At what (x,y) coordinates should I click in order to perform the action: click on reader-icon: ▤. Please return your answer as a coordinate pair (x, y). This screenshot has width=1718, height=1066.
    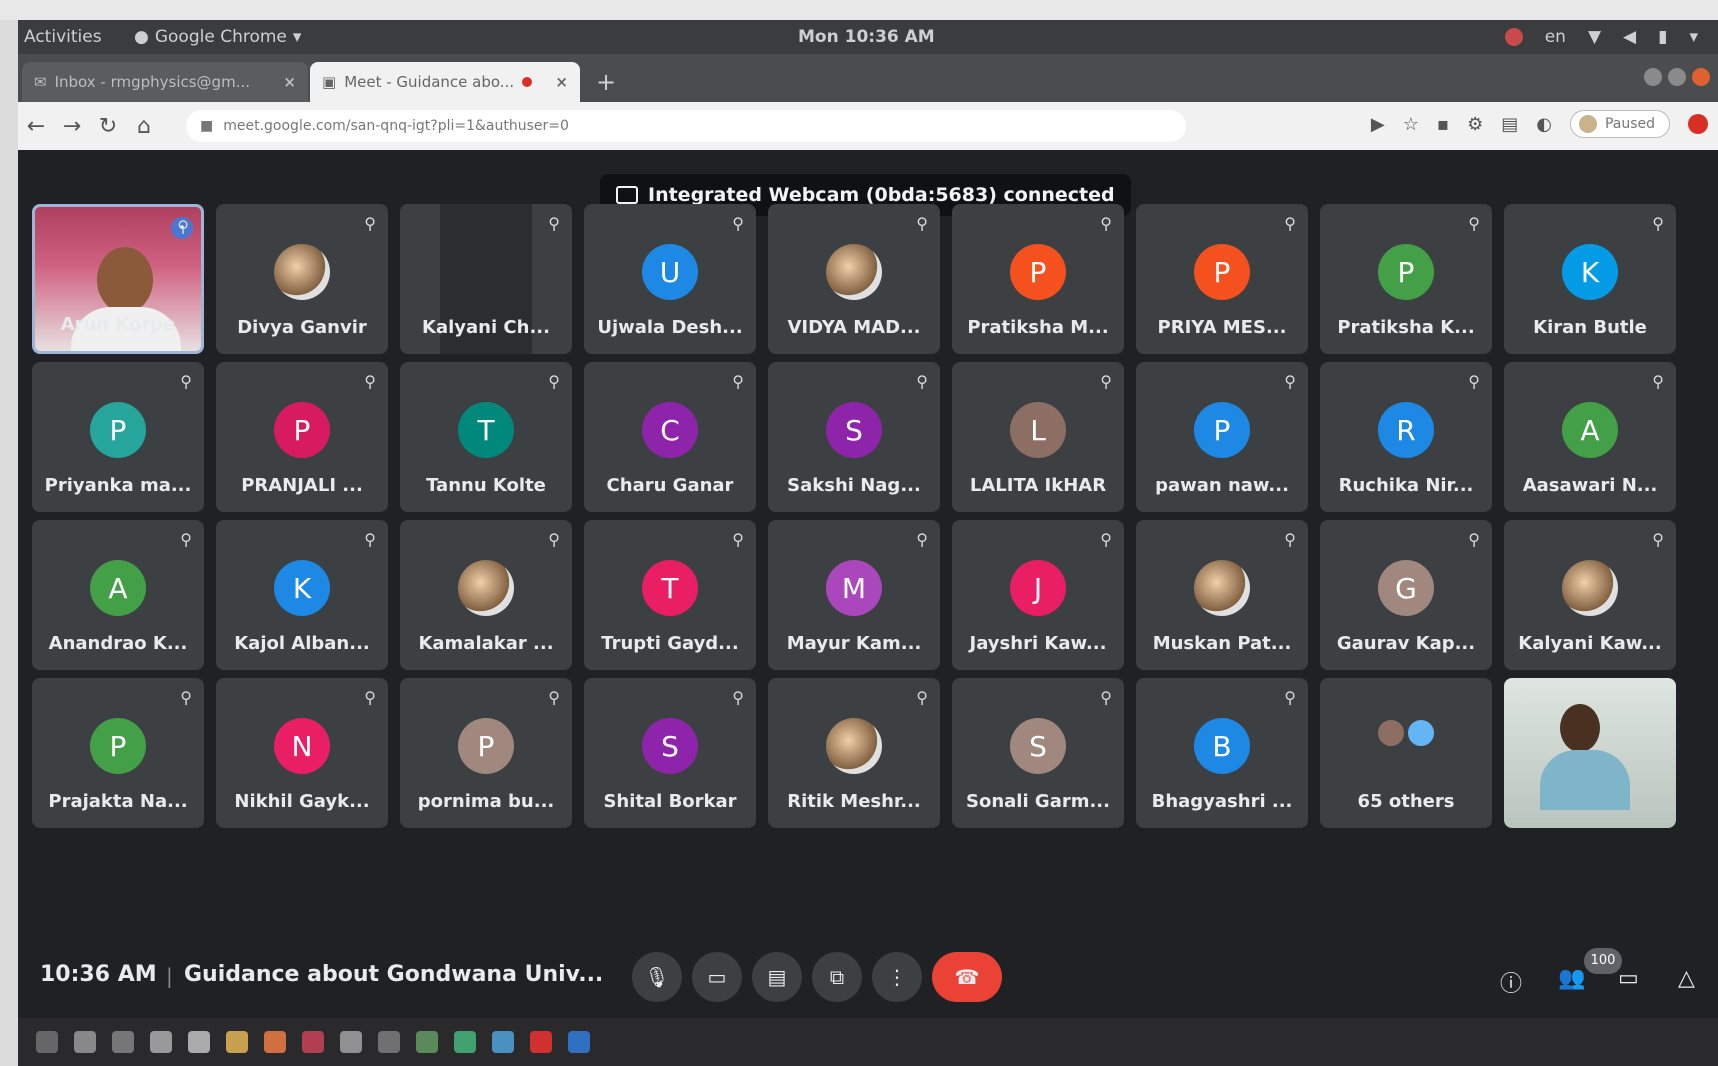
    Looking at the image, I should click on (1509, 124).